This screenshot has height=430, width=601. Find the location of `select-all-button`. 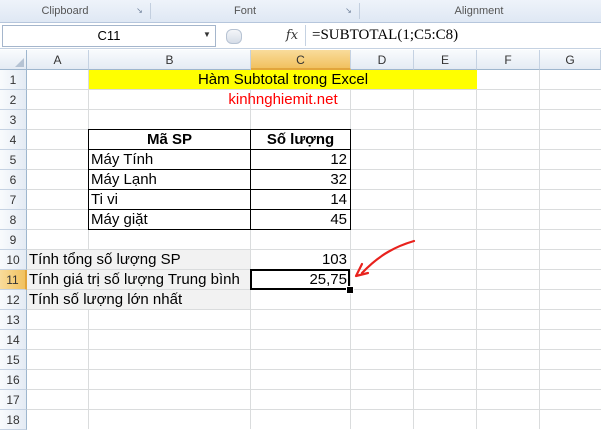

select-all-button is located at coordinates (13, 60).